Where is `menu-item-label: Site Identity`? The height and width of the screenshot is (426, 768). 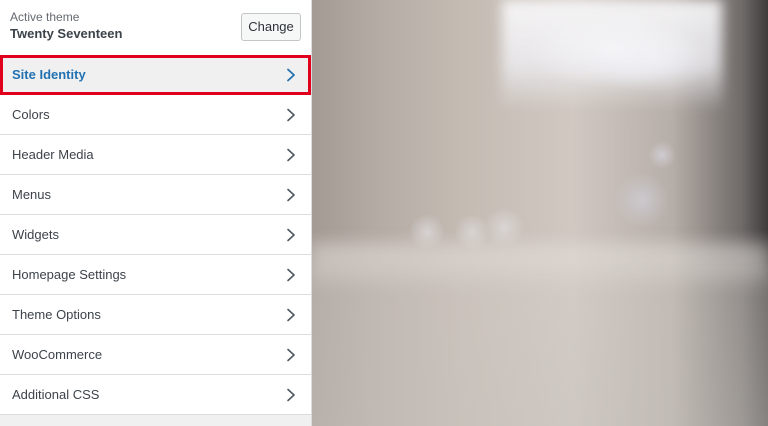 menu-item-label: Site Identity is located at coordinates (49, 74).